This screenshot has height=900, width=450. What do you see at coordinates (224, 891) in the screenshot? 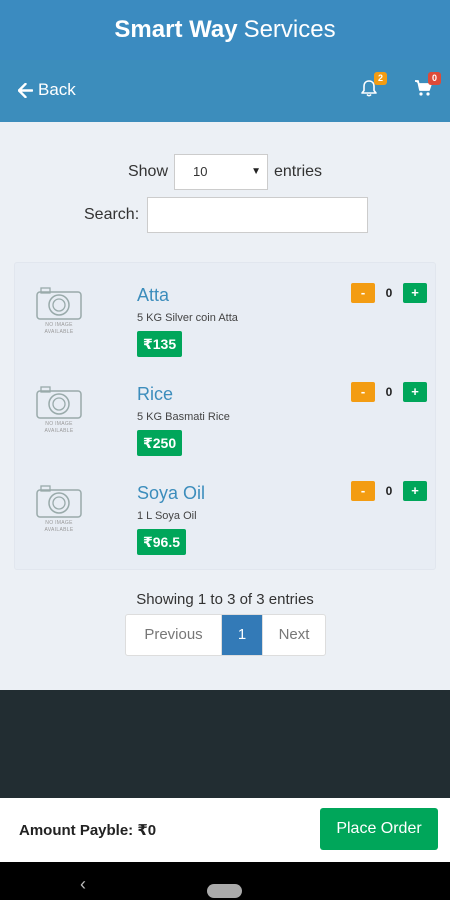
I see `system-home-handle` at bounding box center [224, 891].